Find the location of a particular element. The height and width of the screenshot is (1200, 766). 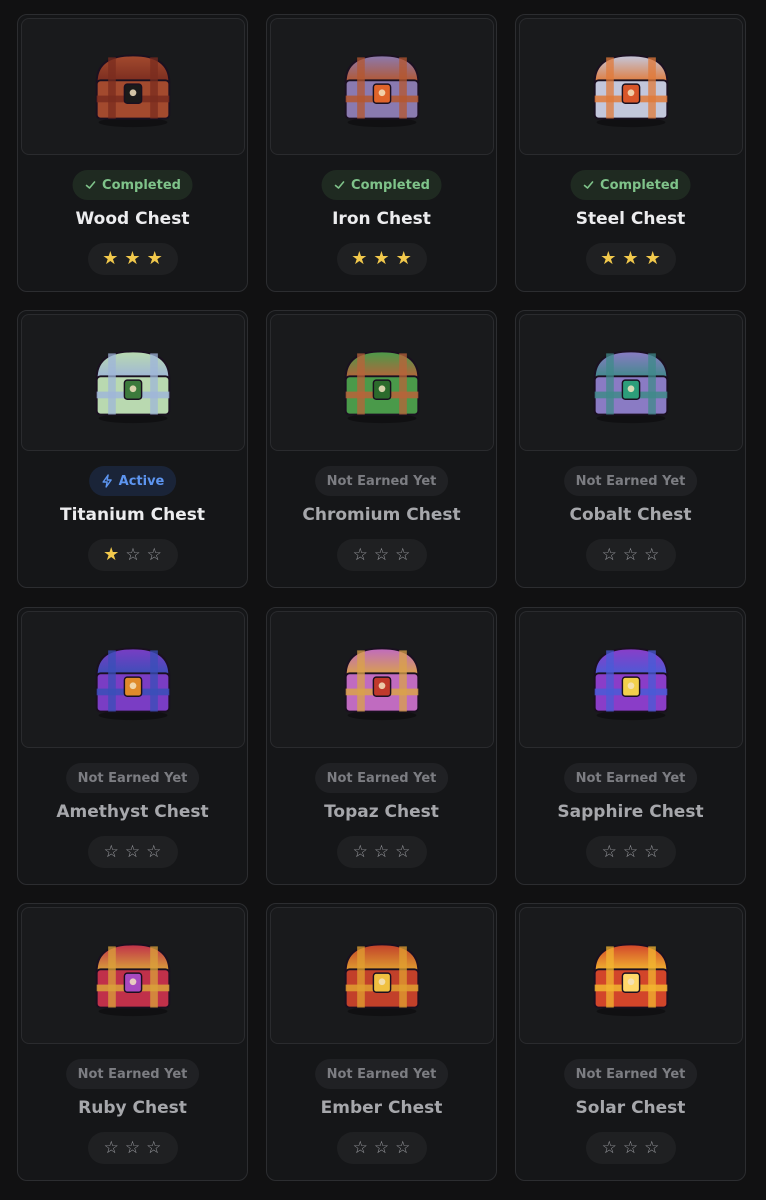

chest-name: Amethyst Chest is located at coordinates (132, 812).